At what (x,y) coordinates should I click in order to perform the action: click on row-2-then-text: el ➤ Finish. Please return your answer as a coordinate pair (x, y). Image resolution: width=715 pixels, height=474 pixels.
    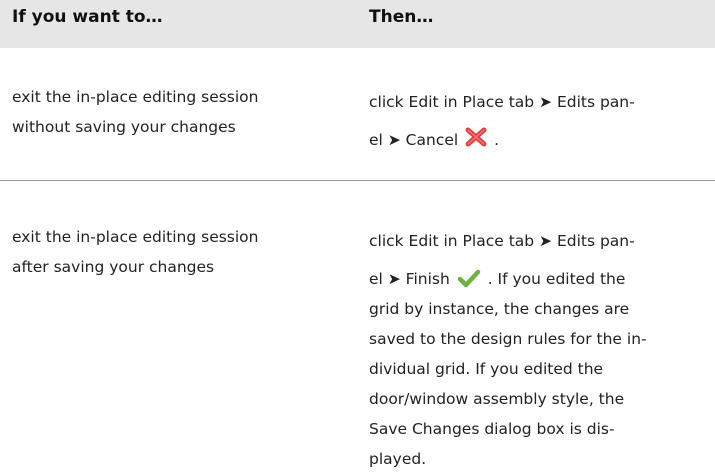
    Looking at the image, I should click on (409, 279).